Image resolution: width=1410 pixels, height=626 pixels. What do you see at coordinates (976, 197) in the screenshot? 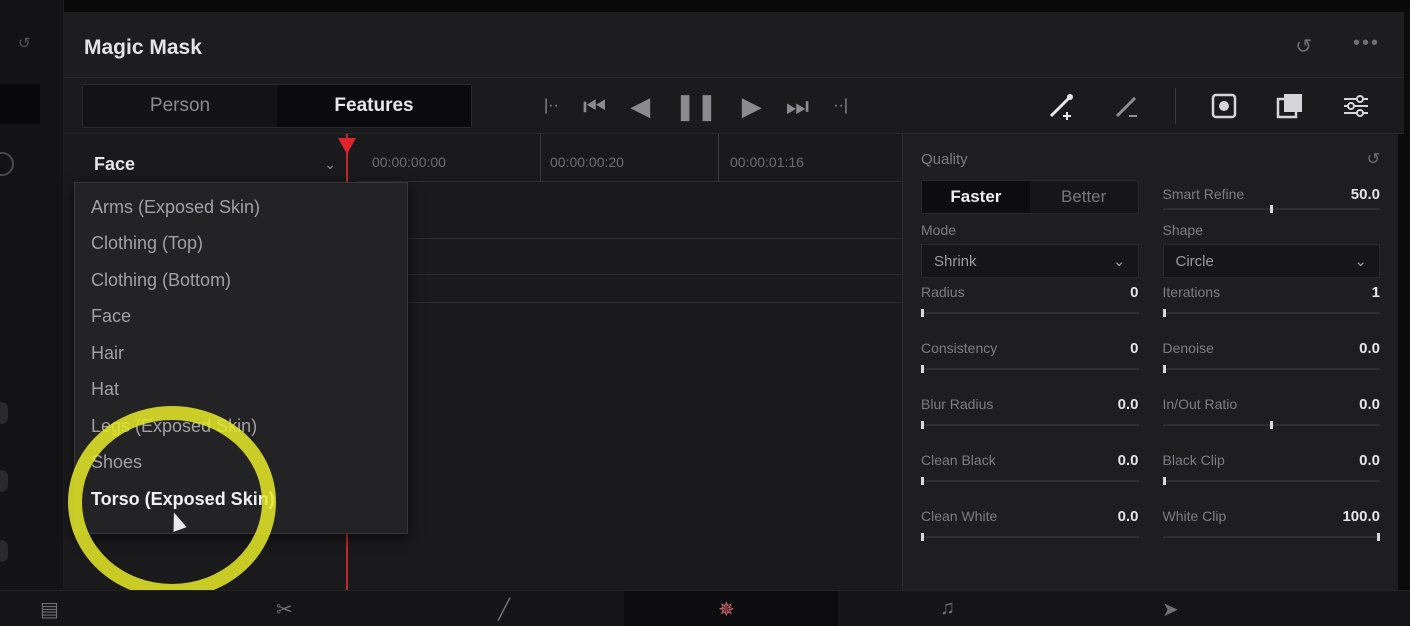
I see `quality-faster-button: Faster` at bounding box center [976, 197].